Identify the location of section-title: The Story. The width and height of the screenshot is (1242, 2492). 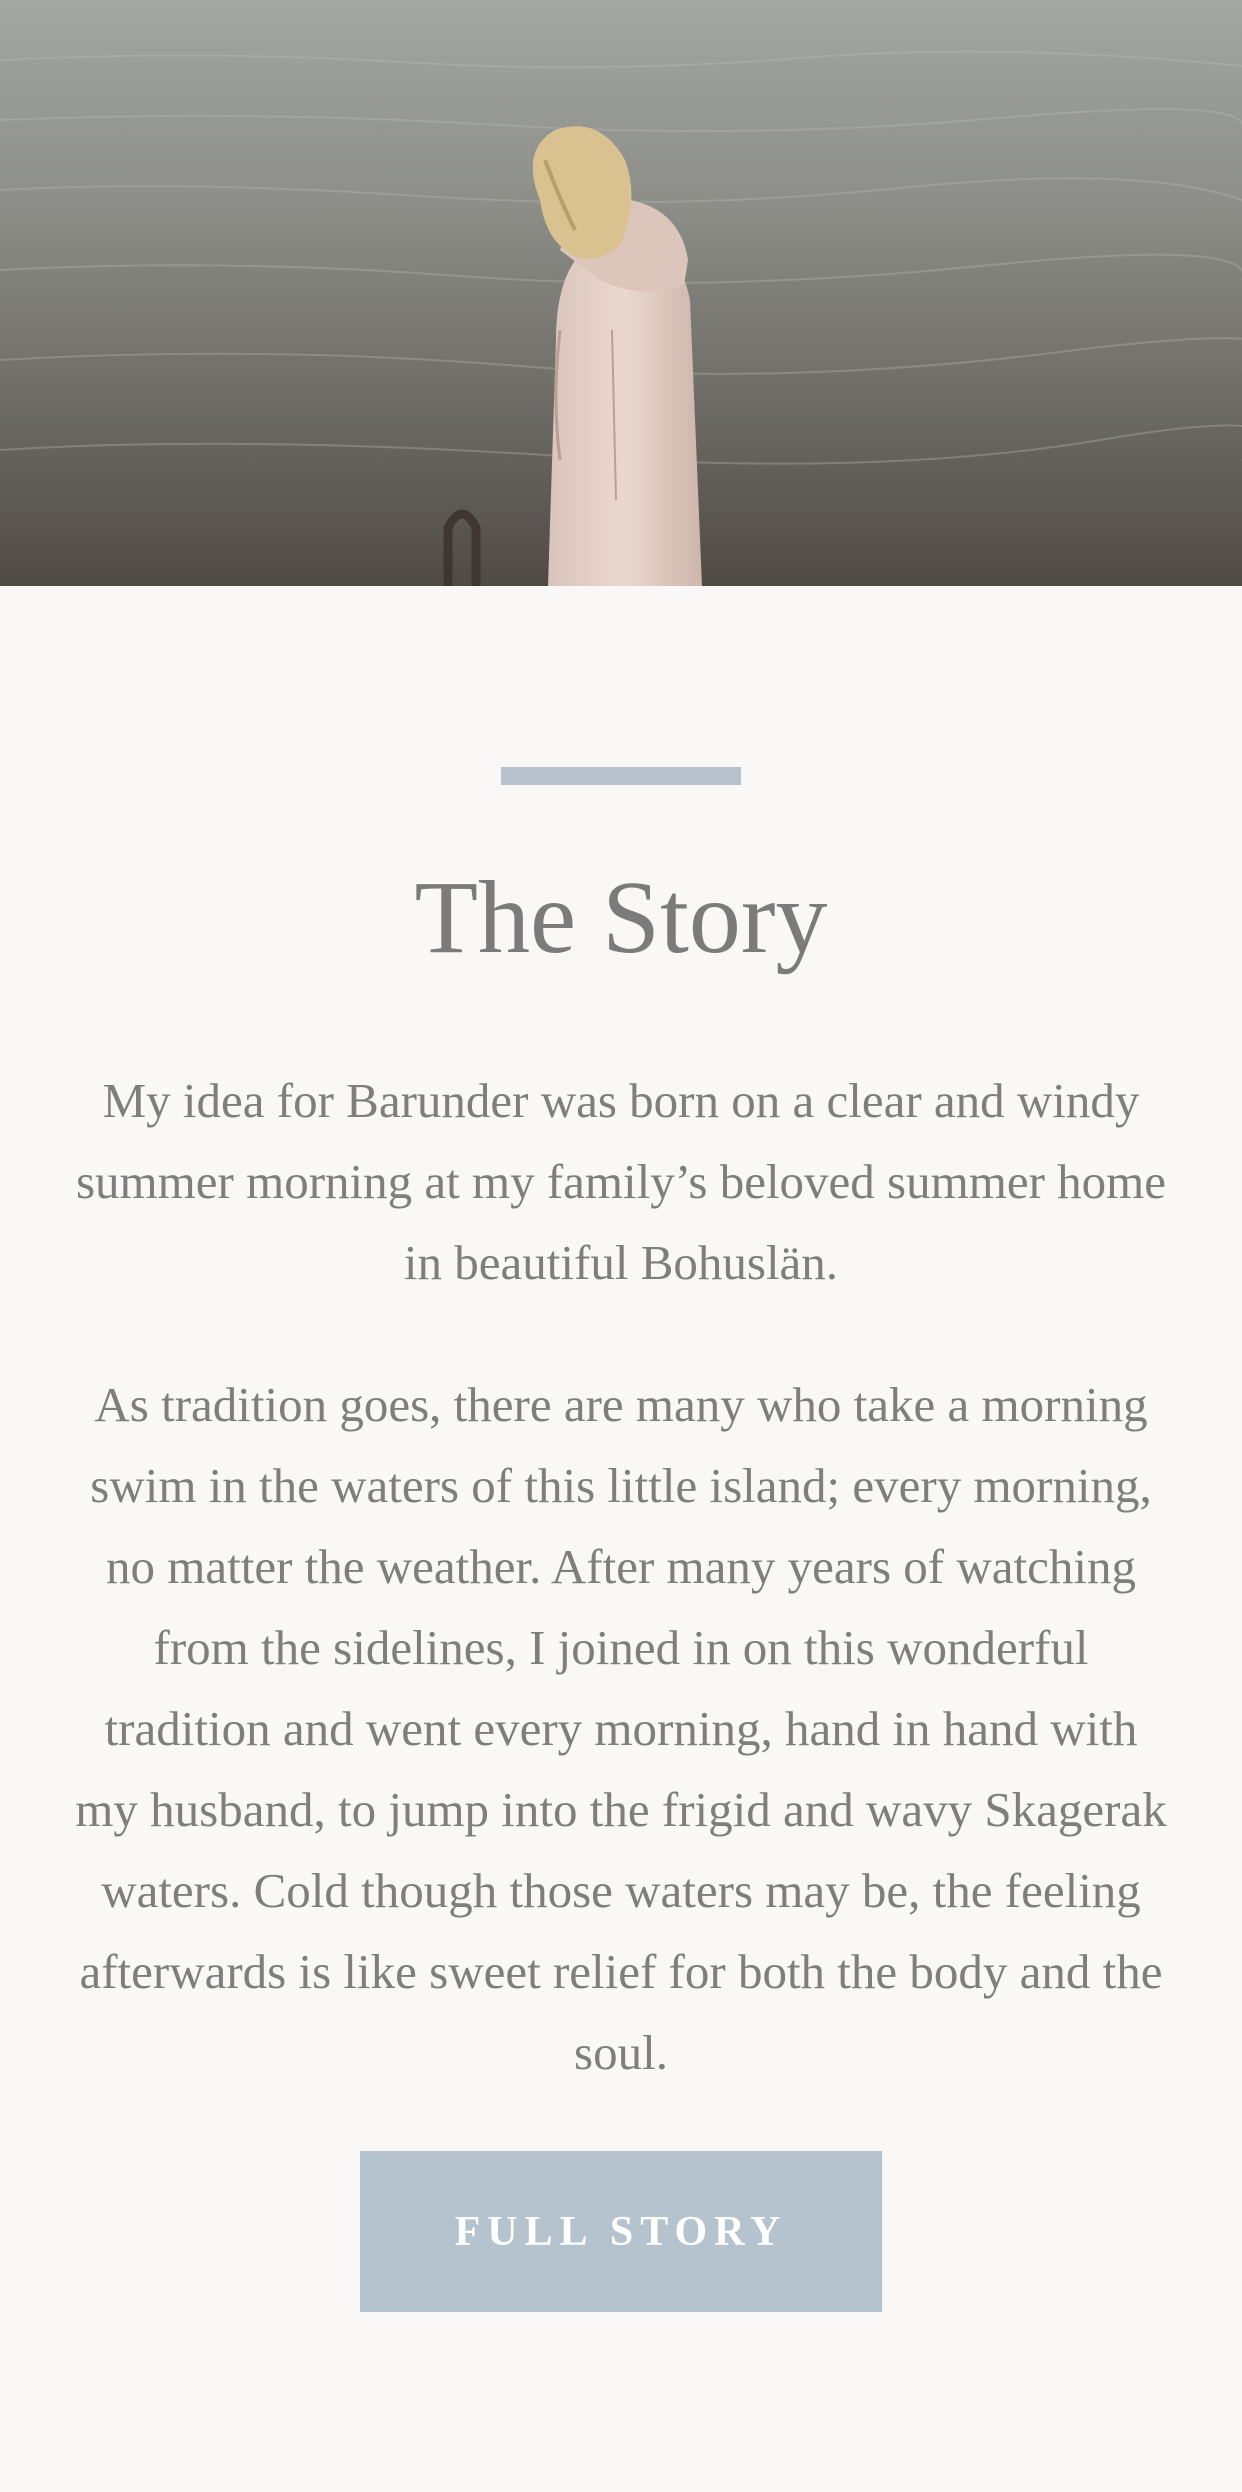
(621, 917).